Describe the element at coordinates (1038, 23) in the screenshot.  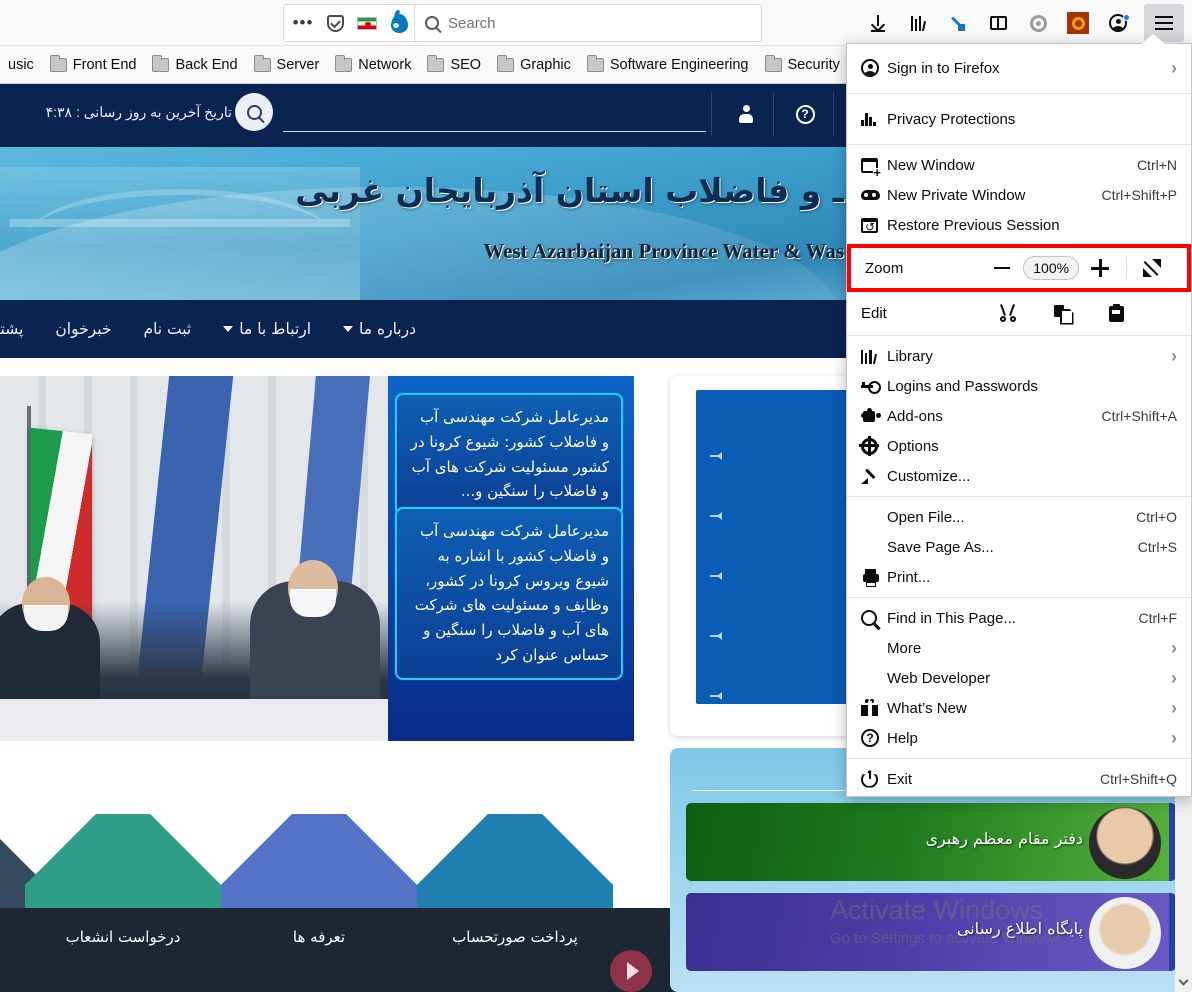
I see `gear-gray-icon` at that location.